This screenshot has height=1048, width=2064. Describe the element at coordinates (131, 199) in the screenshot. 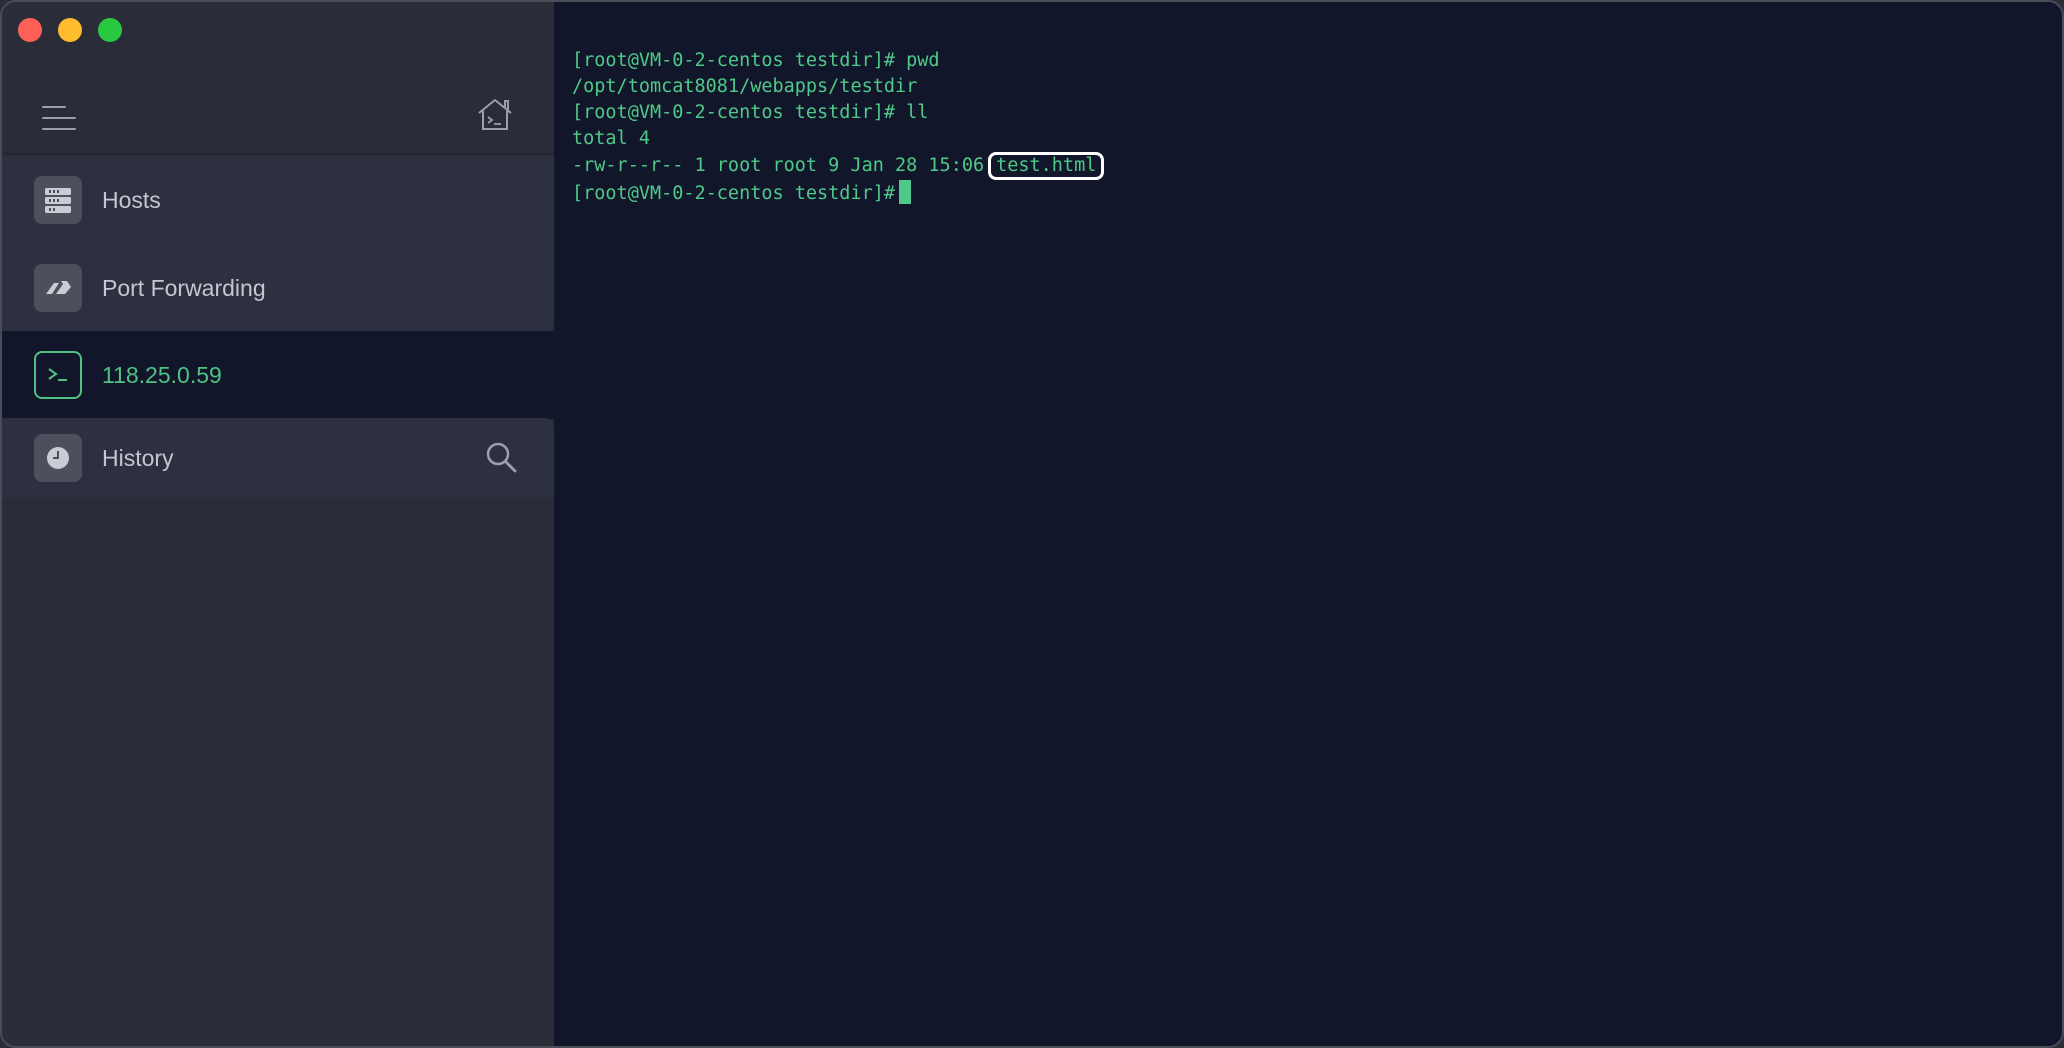

I see `sidebar-item-label: Hosts` at that location.